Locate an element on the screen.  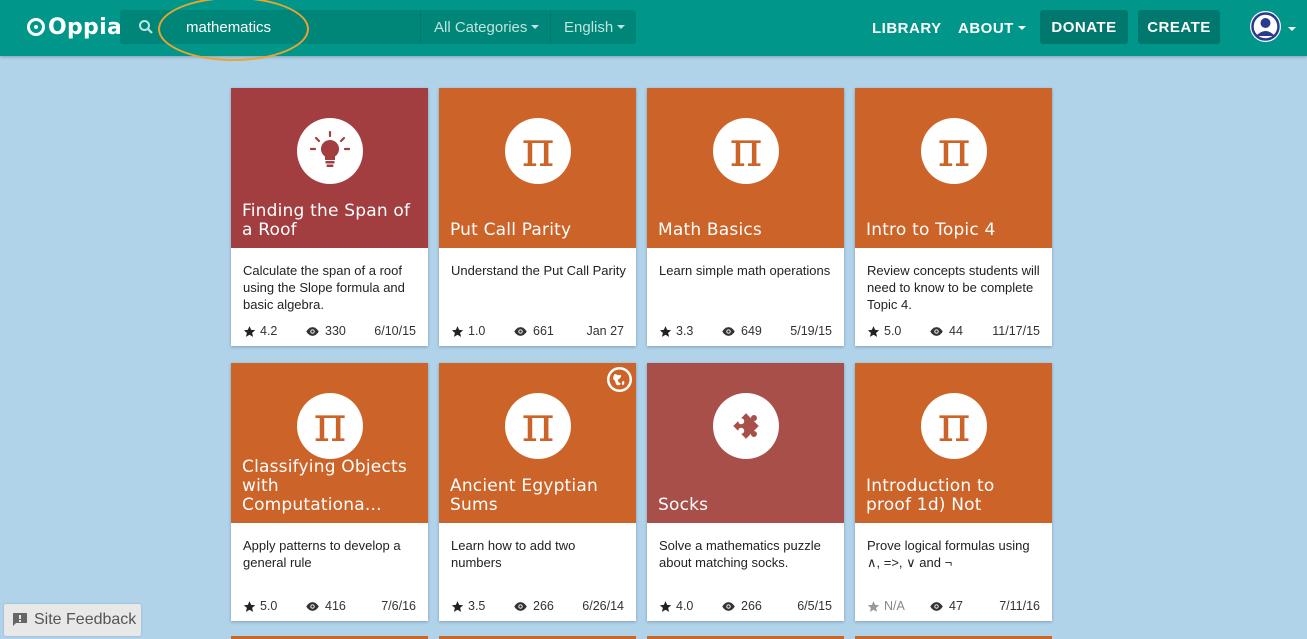
card-rating-value: 4.2 is located at coordinates (269, 331).